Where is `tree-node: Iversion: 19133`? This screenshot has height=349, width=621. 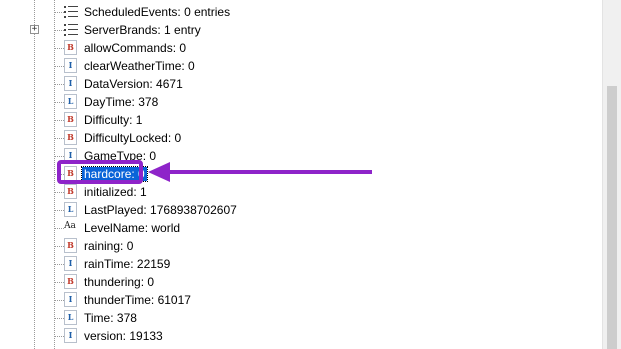
tree-node: Iversion: 19133 is located at coordinates (301, 336).